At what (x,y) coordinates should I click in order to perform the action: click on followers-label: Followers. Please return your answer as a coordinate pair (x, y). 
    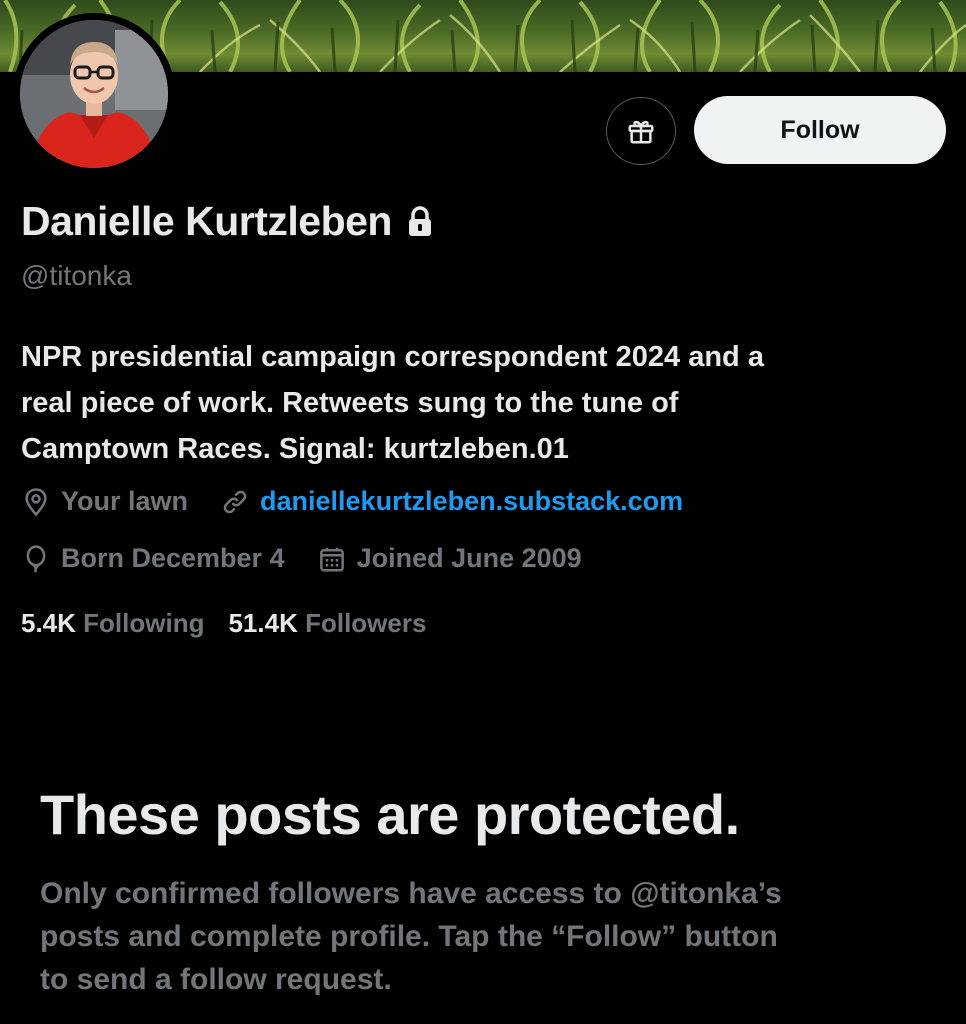
    Looking at the image, I should click on (366, 623).